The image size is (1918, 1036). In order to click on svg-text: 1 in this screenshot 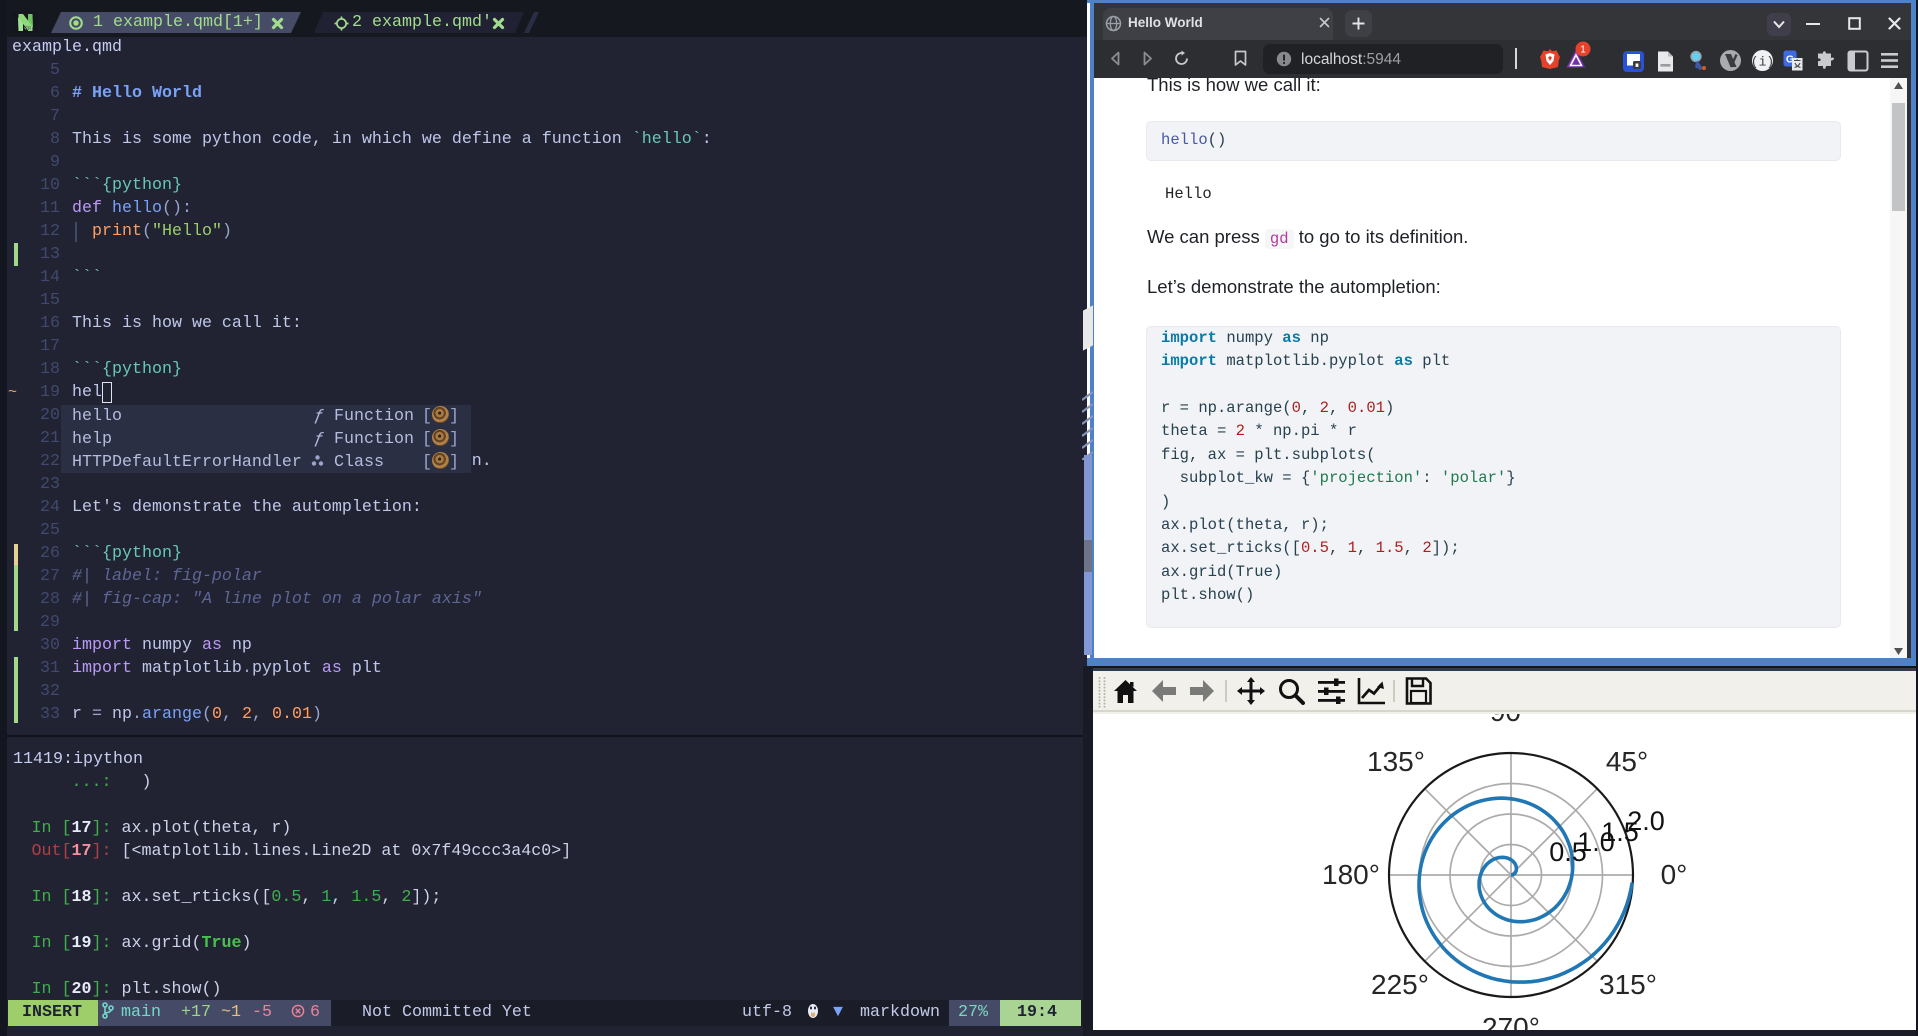, I will do `click(1583, 50)`.